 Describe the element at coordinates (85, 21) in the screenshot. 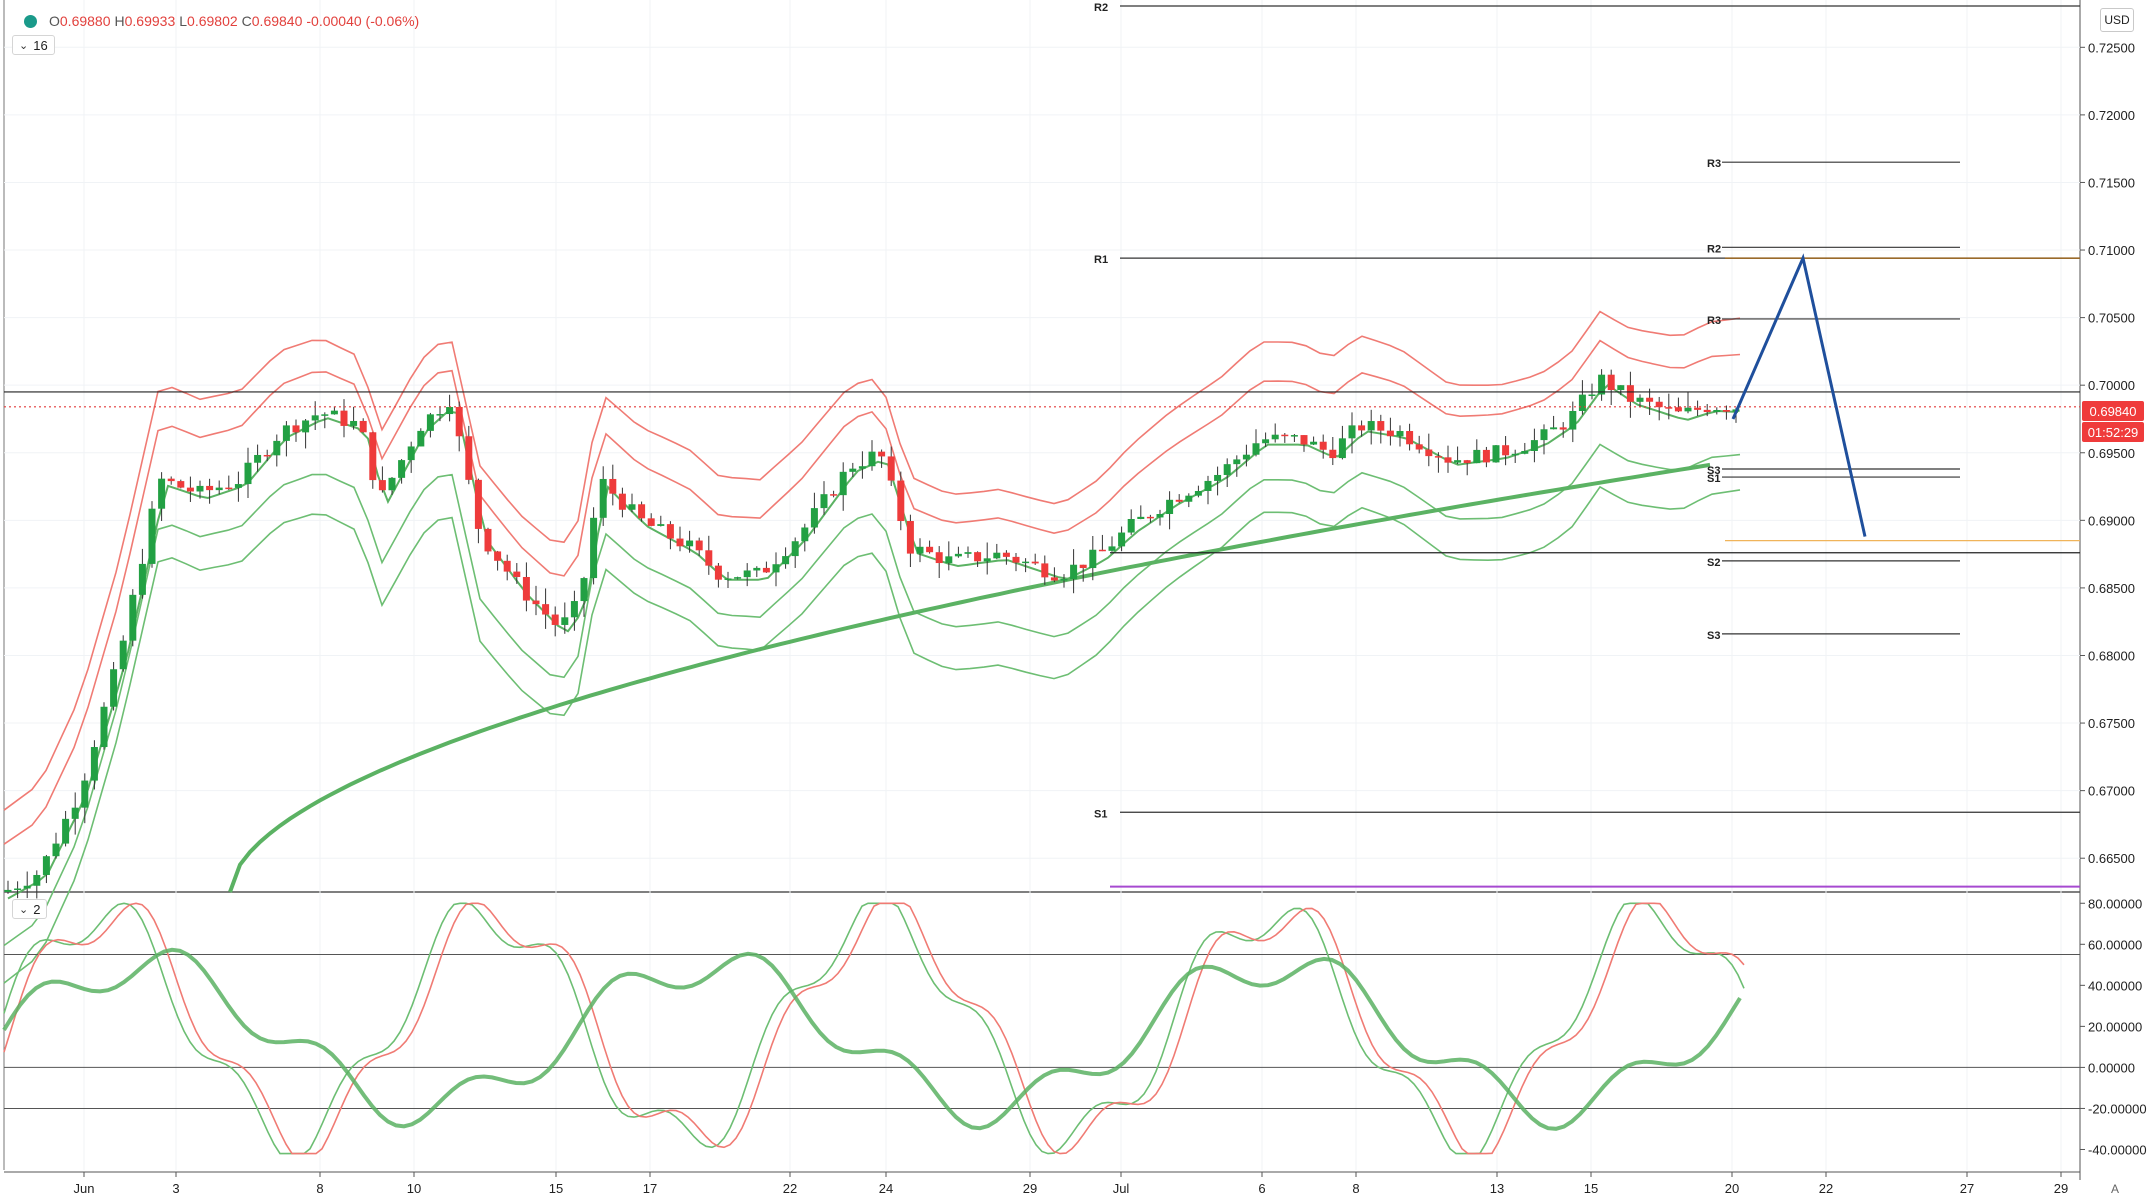

I see `open-value: 0.69880` at that location.